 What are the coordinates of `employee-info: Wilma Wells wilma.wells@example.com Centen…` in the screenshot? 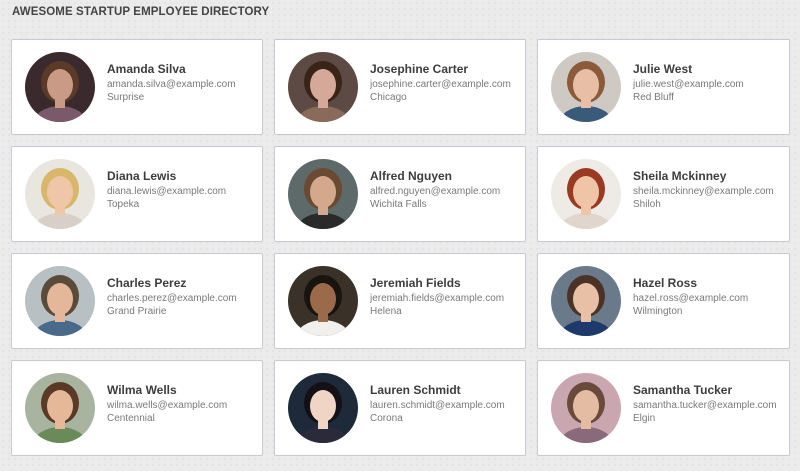 It's located at (181, 404).